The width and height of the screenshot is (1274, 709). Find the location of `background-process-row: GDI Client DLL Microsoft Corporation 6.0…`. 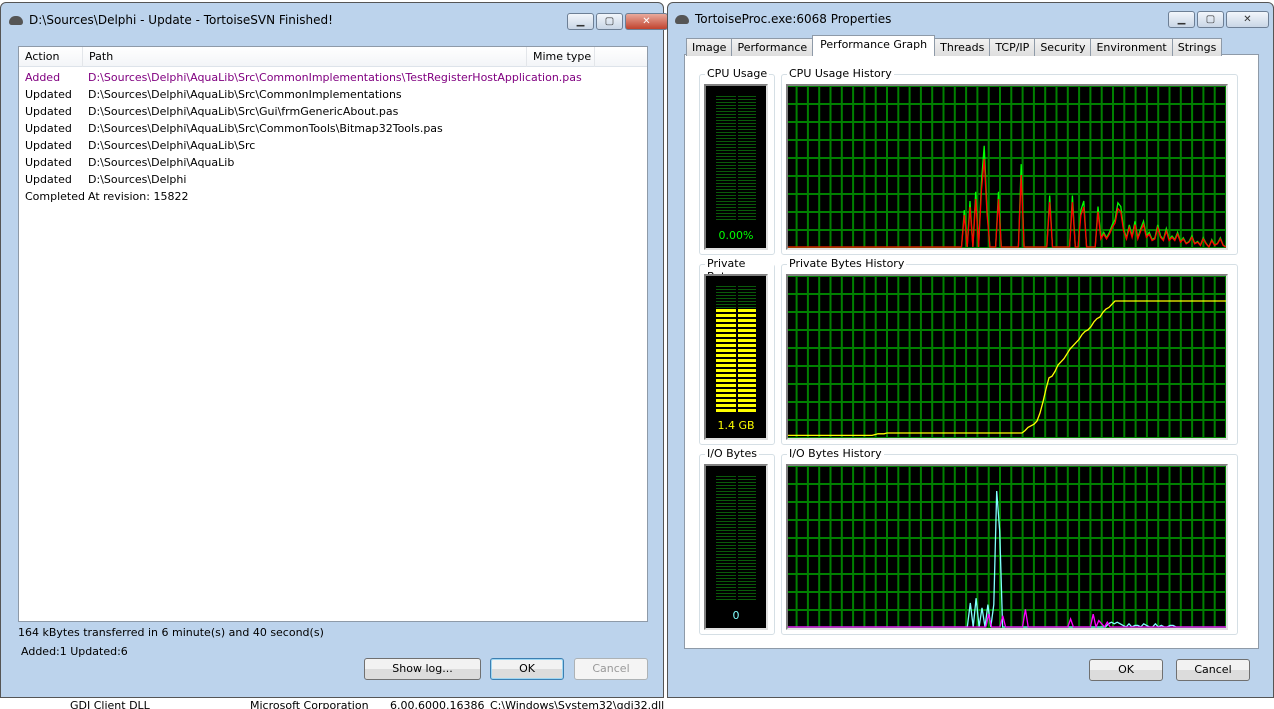

background-process-row: GDI Client DLL Microsoft Corporation 6.0… is located at coordinates (334, 704).